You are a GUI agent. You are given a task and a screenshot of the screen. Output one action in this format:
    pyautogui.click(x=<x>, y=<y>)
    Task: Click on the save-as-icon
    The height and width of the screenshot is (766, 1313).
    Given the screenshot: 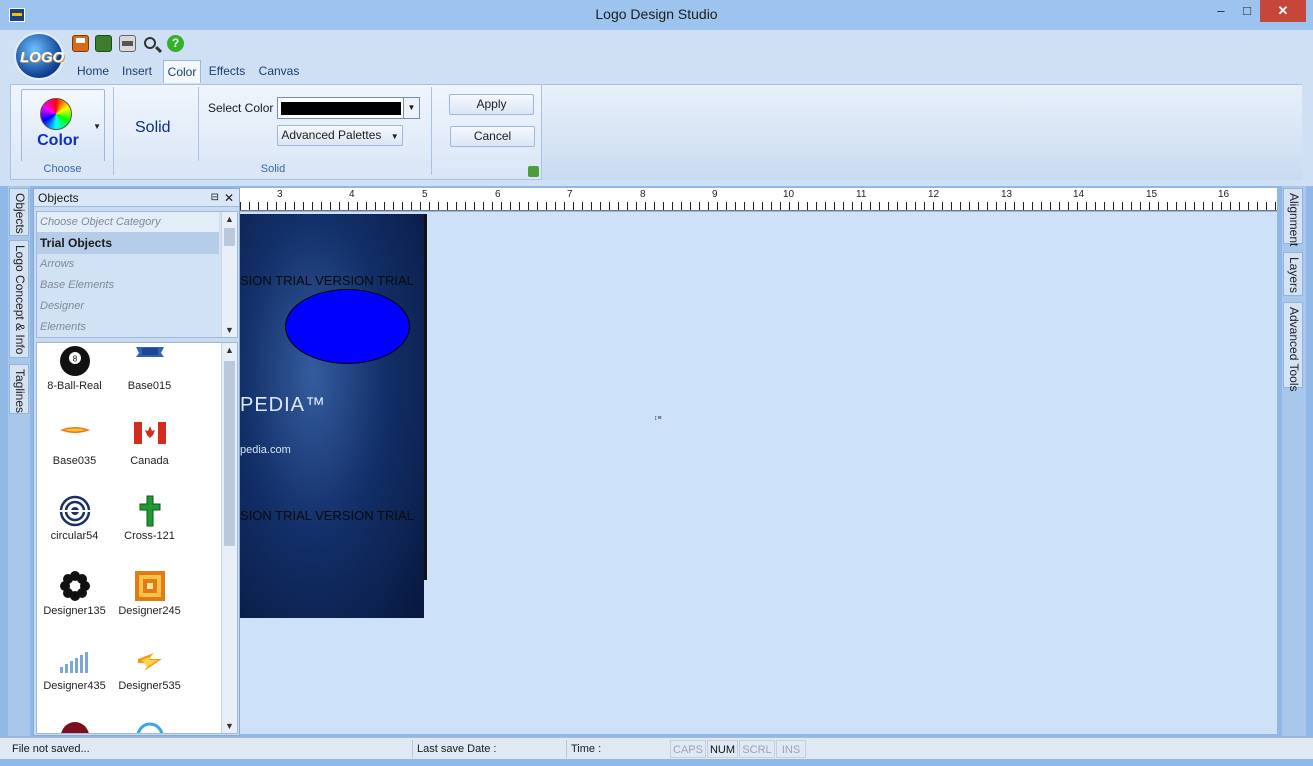 What is the action you would take?
    pyautogui.click(x=103, y=43)
    